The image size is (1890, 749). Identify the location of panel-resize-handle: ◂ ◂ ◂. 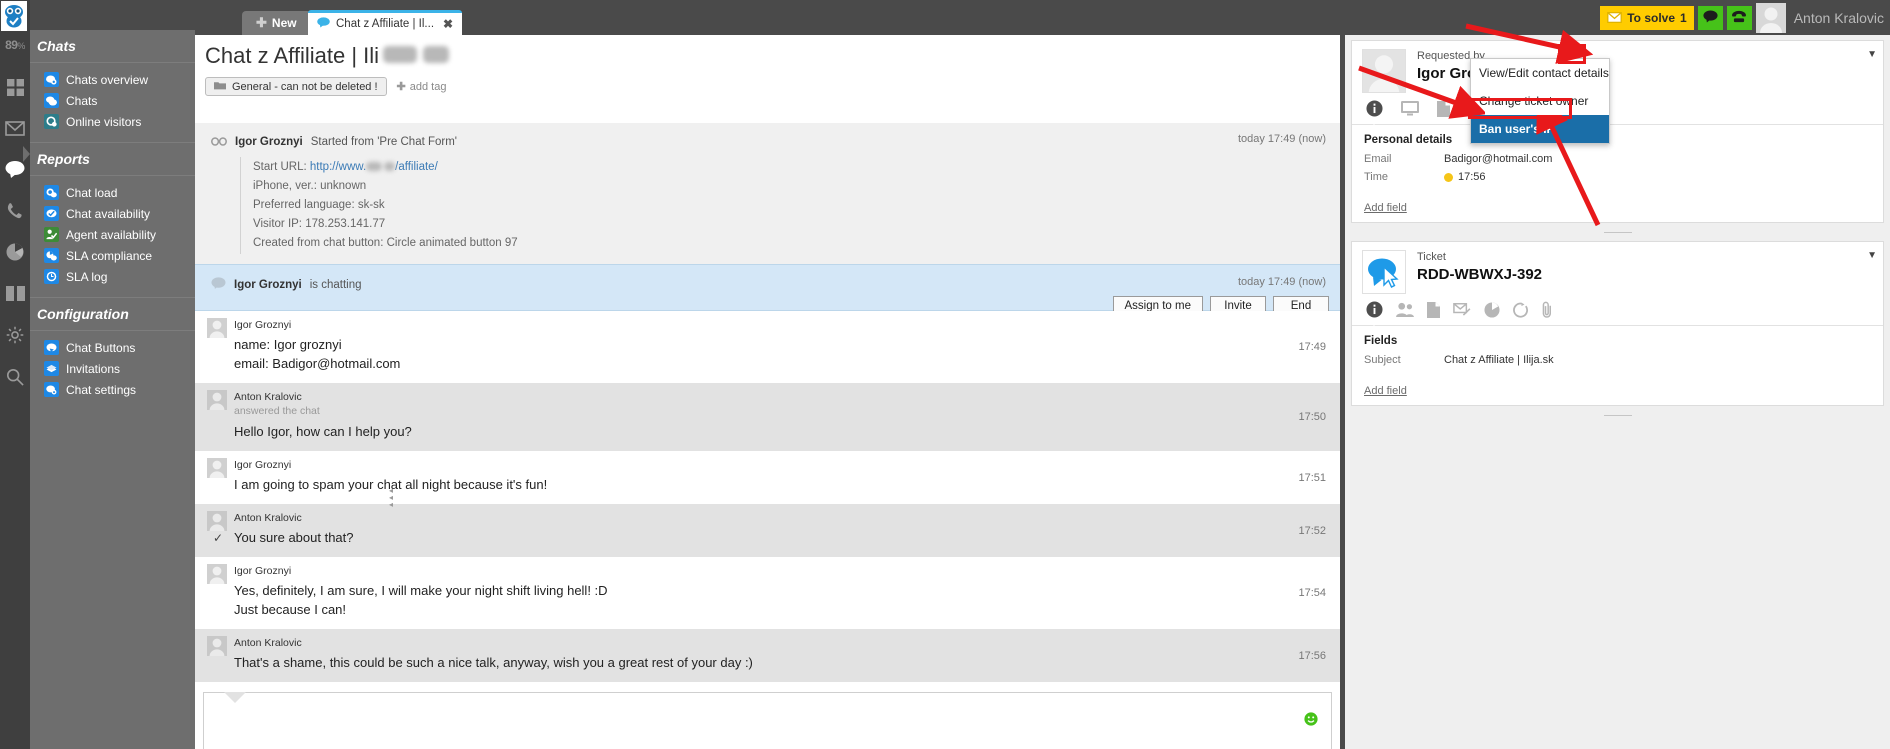
(392, 498).